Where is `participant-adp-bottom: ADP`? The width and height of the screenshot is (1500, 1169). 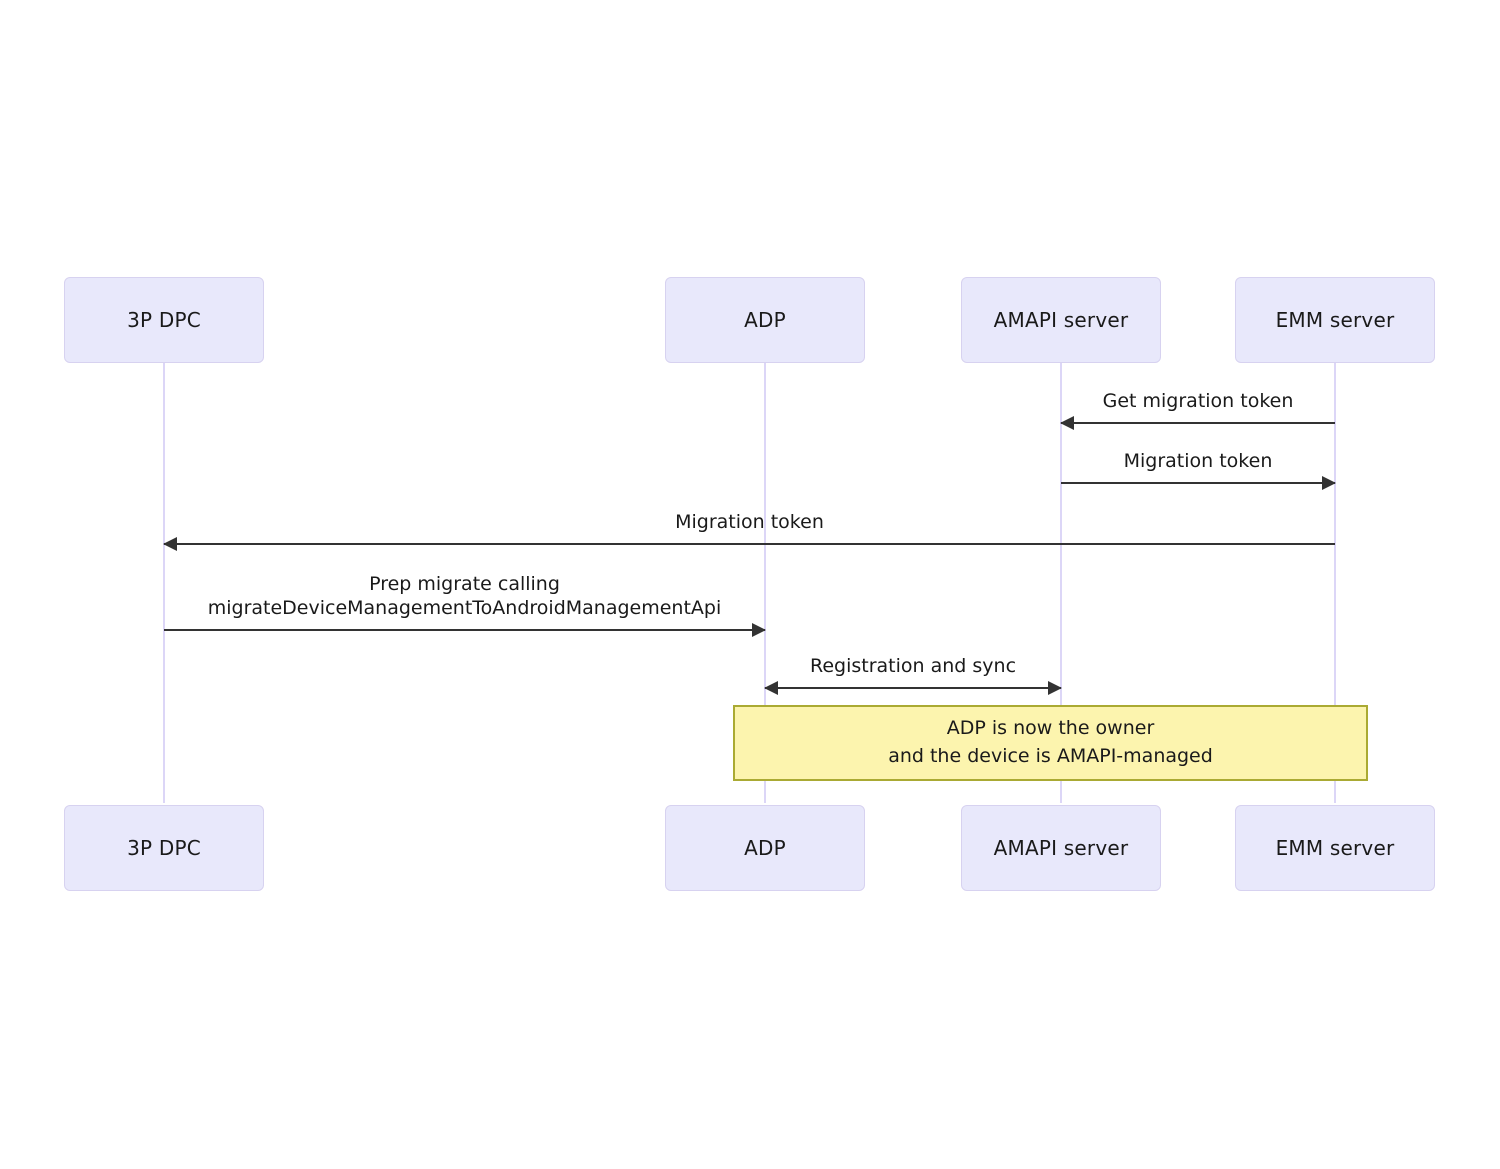 participant-adp-bottom: ADP is located at coordinates (765, 848).